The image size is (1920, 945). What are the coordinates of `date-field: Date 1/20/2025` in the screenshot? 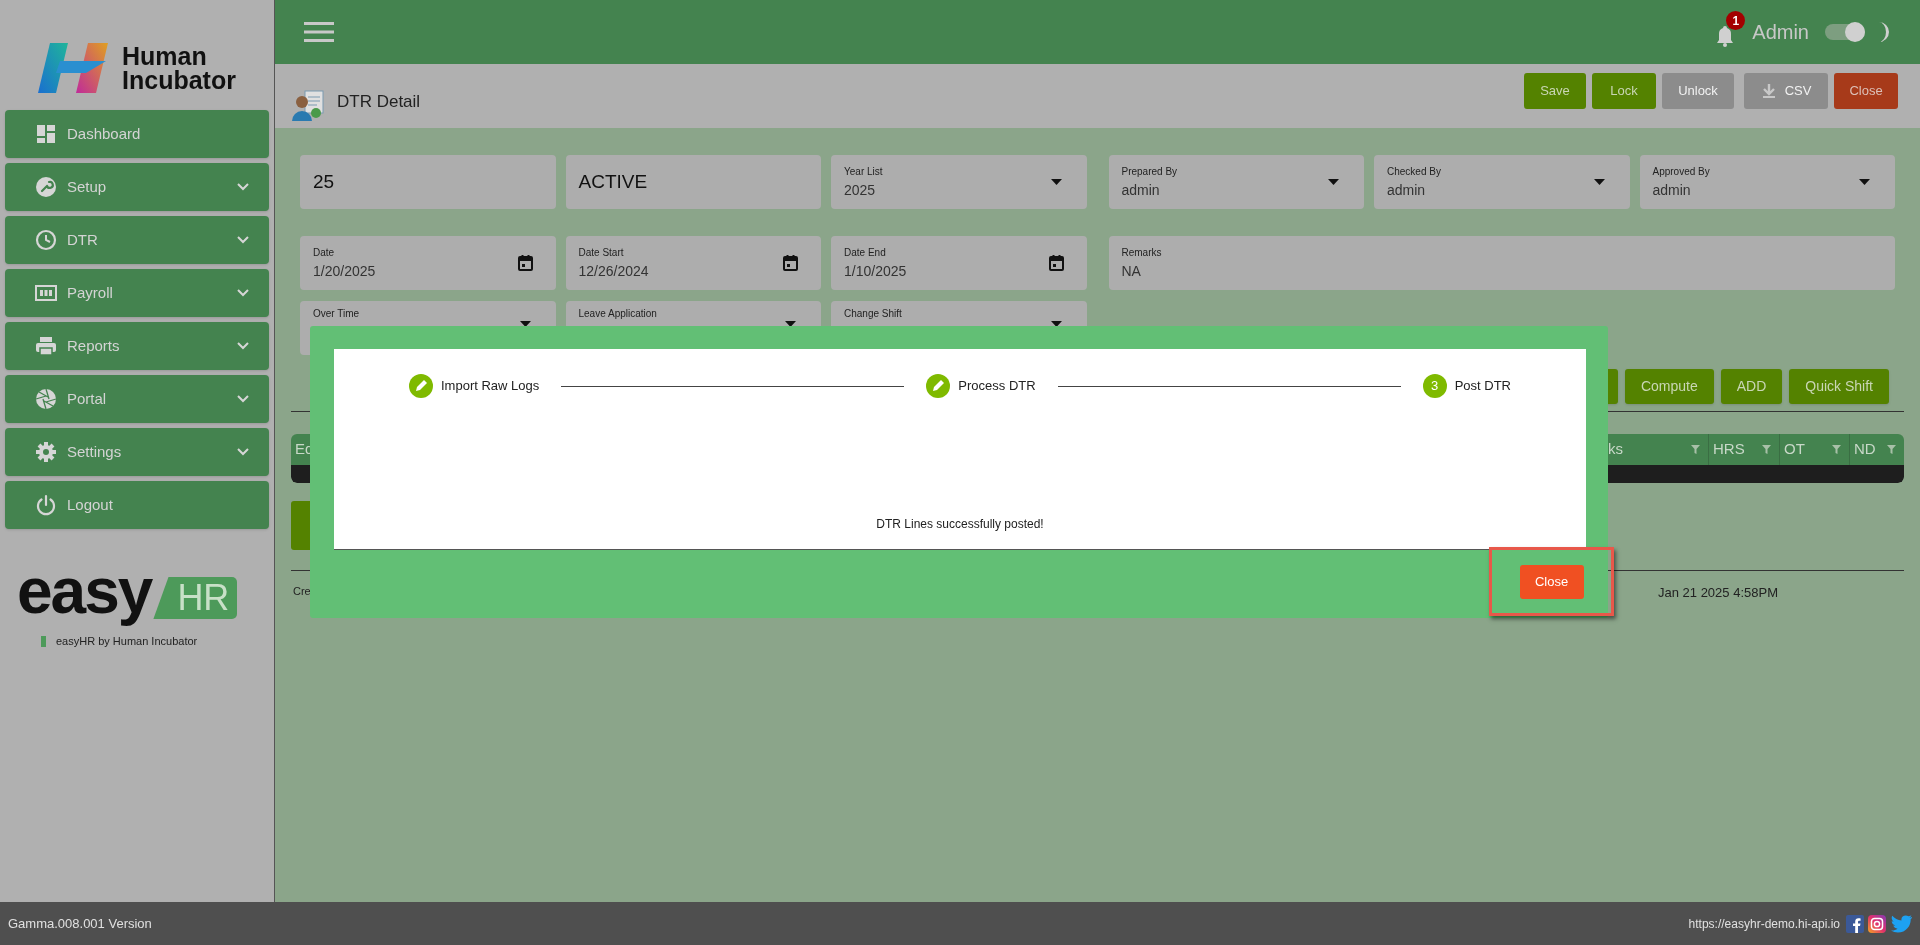 It's located at (428, 263).